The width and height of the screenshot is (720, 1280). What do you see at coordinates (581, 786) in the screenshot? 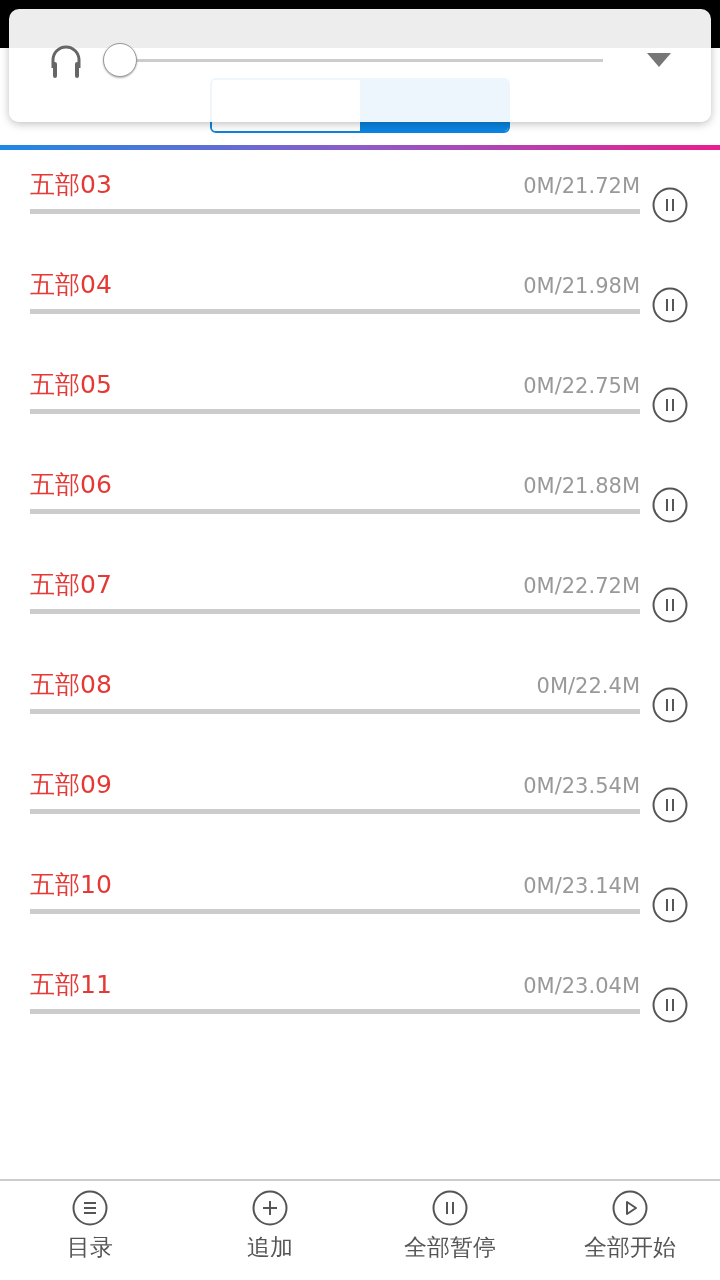
I see `file-size: 0M/23.54M` at bounding box center [581, 786].